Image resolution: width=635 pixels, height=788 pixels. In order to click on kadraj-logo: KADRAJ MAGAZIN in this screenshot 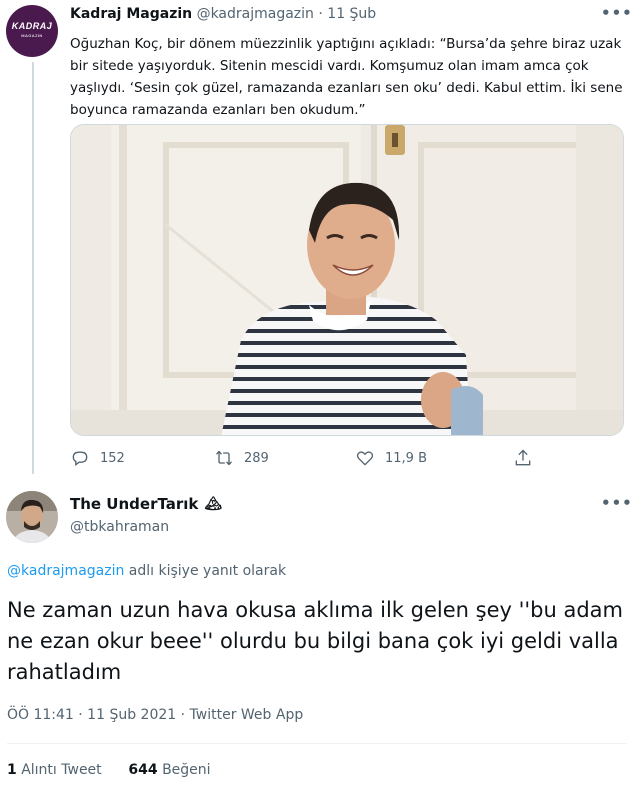, I will do `click(32, 29)`.